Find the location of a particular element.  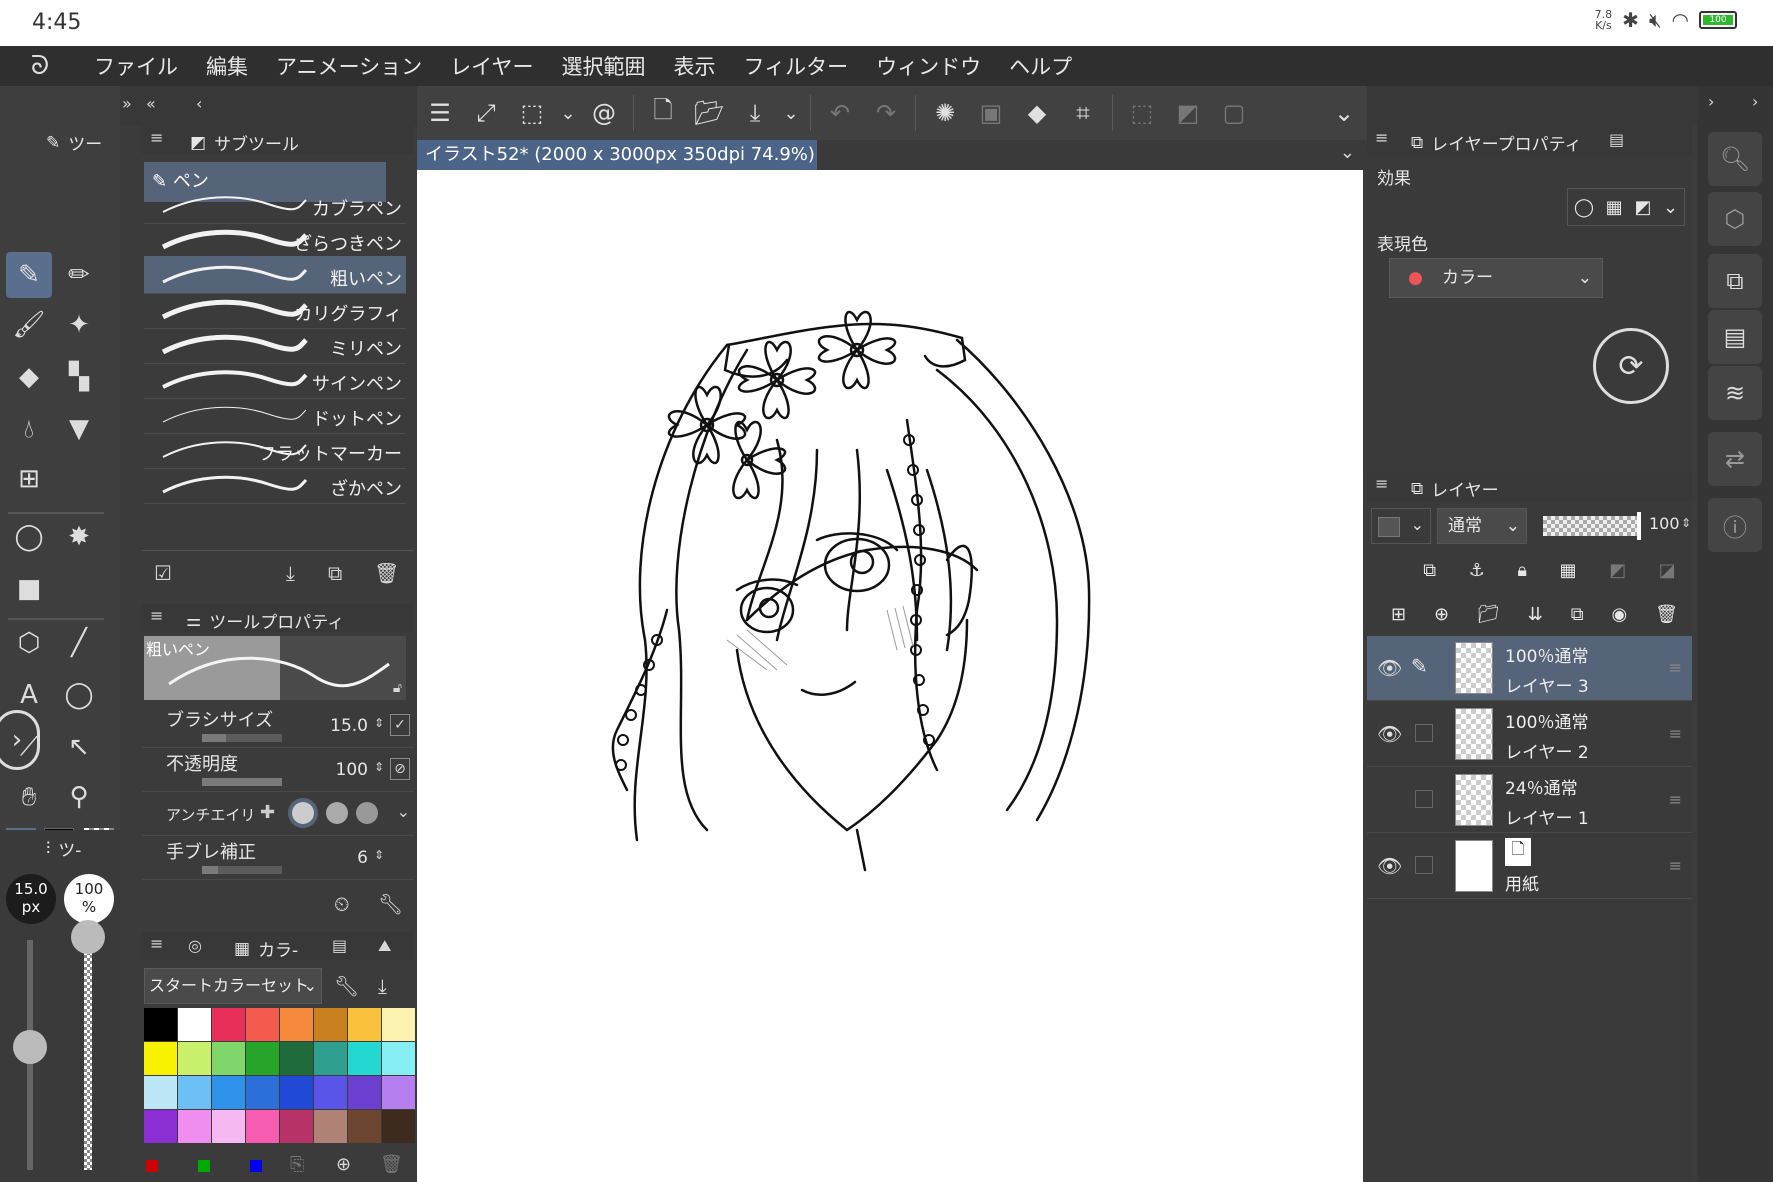

tool-blend: 💧︎ is located at coordinates (29, 429).